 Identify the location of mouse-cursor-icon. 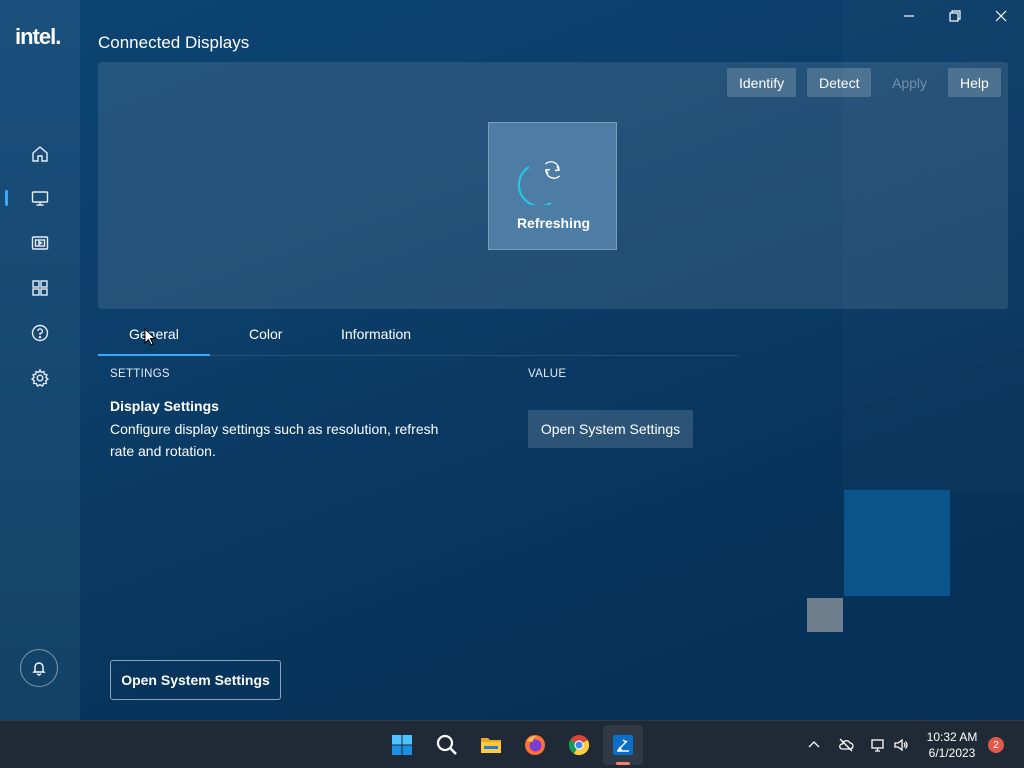
(150, 337).